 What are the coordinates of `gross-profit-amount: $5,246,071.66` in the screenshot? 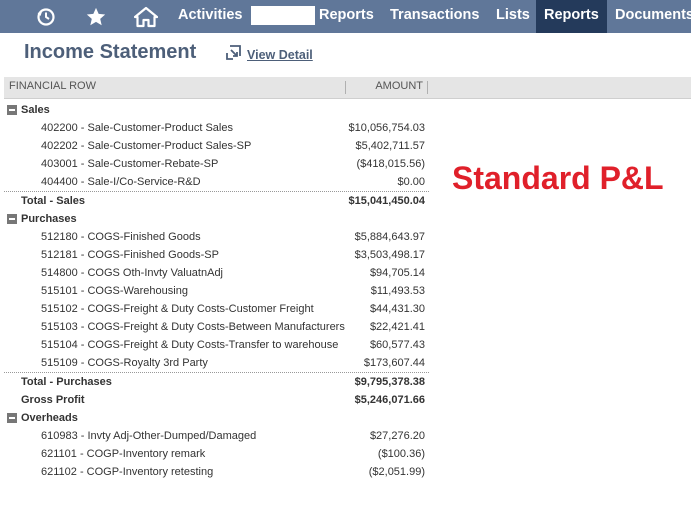 It's located at (390, 400).